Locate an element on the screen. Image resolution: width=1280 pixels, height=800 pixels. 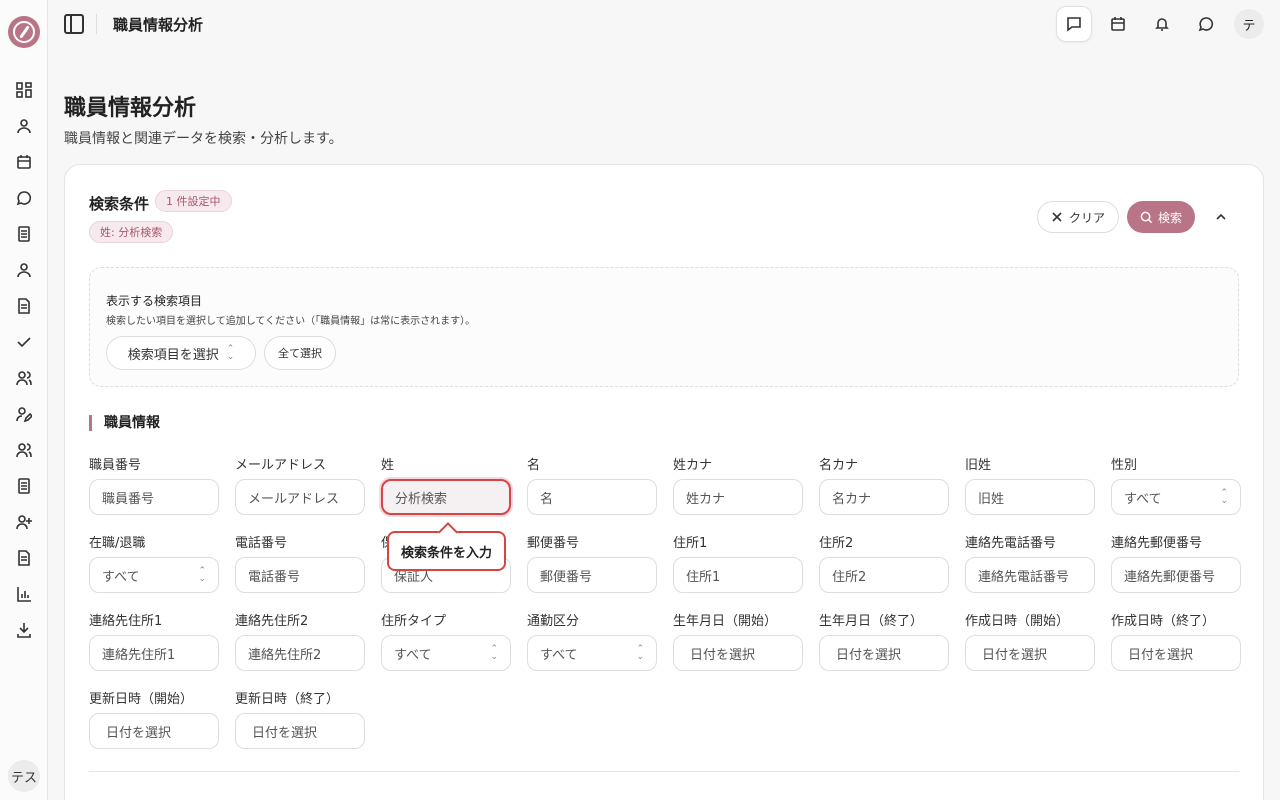
text-input: 郵便番号 is located at coordinates (592, 575).